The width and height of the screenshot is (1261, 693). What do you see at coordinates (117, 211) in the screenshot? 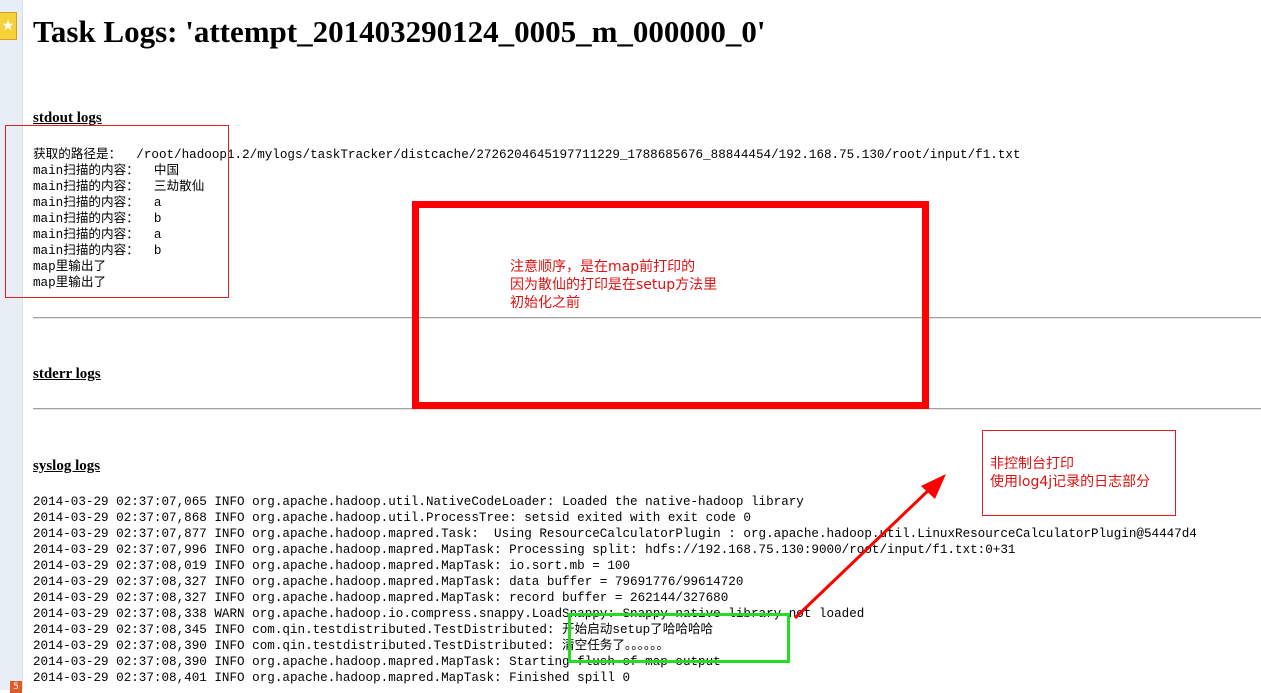
I see `stdout-highlight-box` at bounding box center [117, 211].